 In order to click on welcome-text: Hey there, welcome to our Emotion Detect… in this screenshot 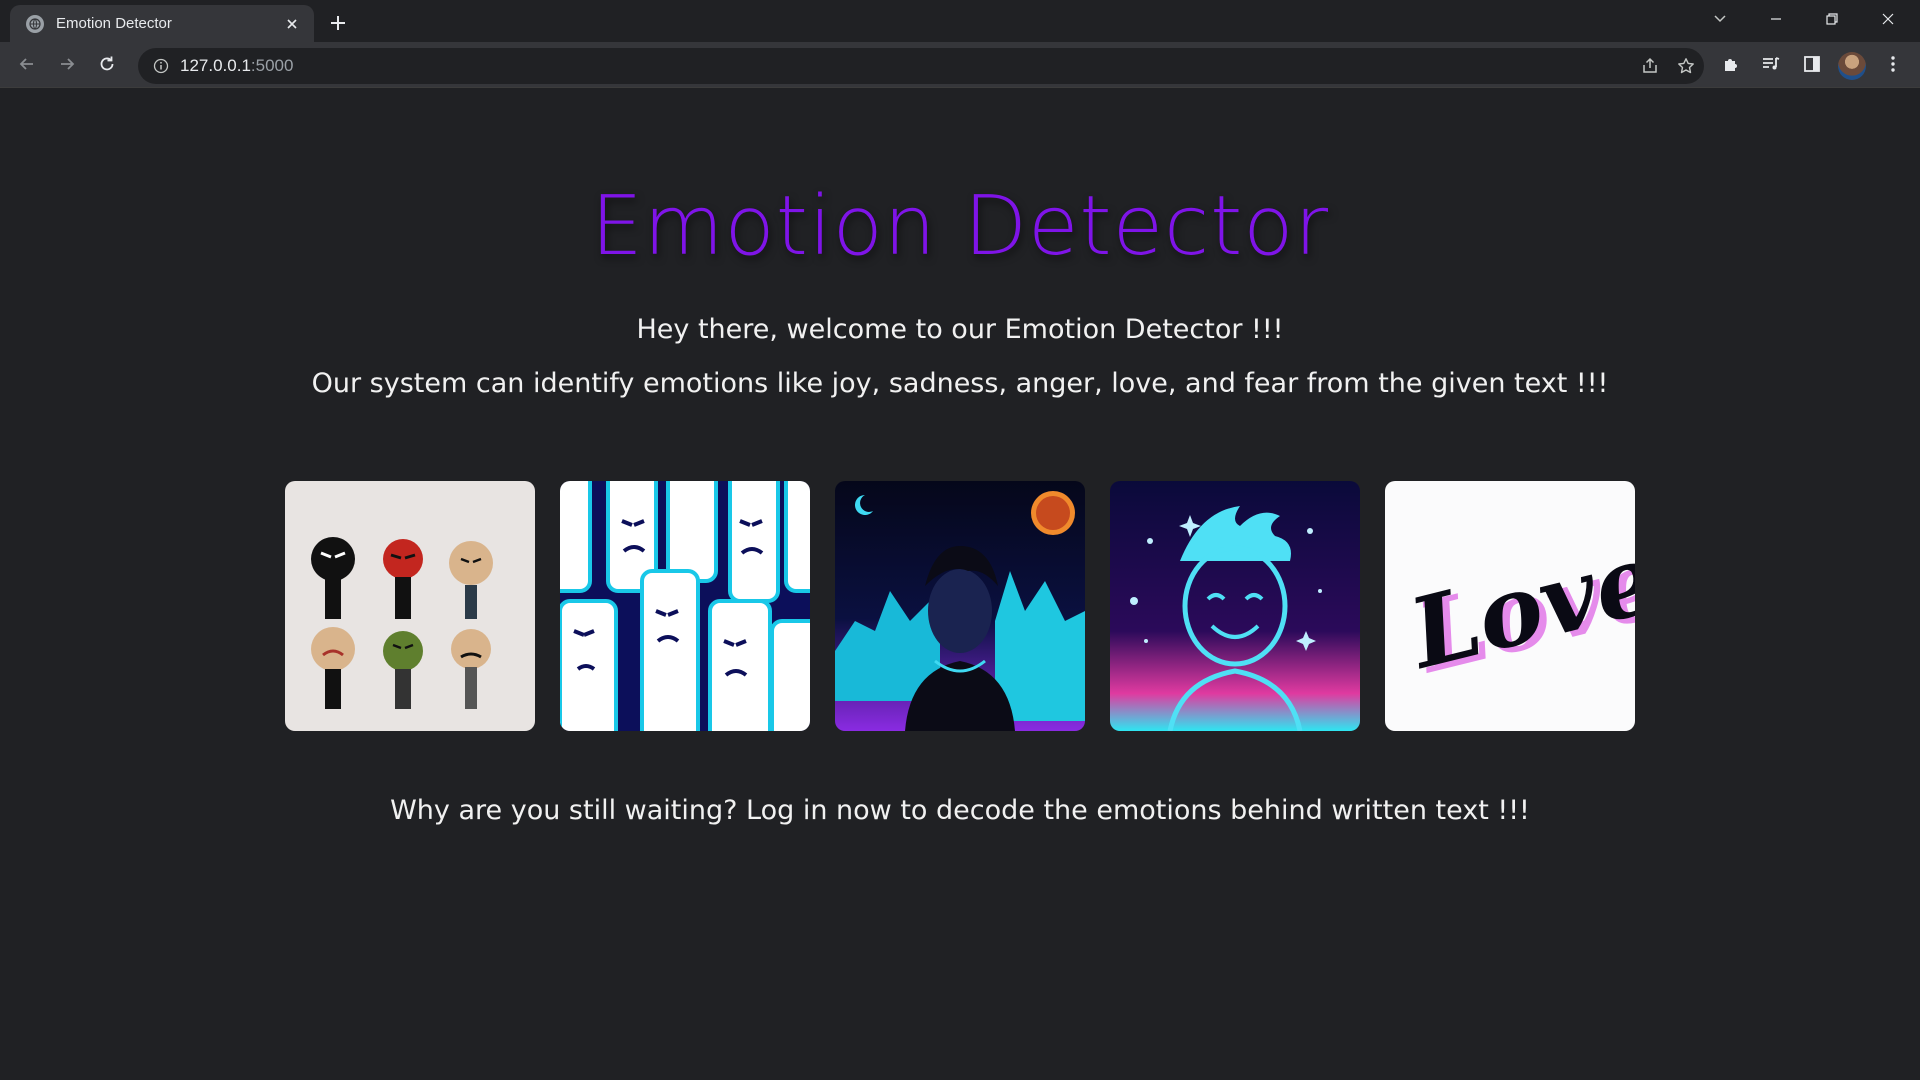, I will do `click(960, 329)`.